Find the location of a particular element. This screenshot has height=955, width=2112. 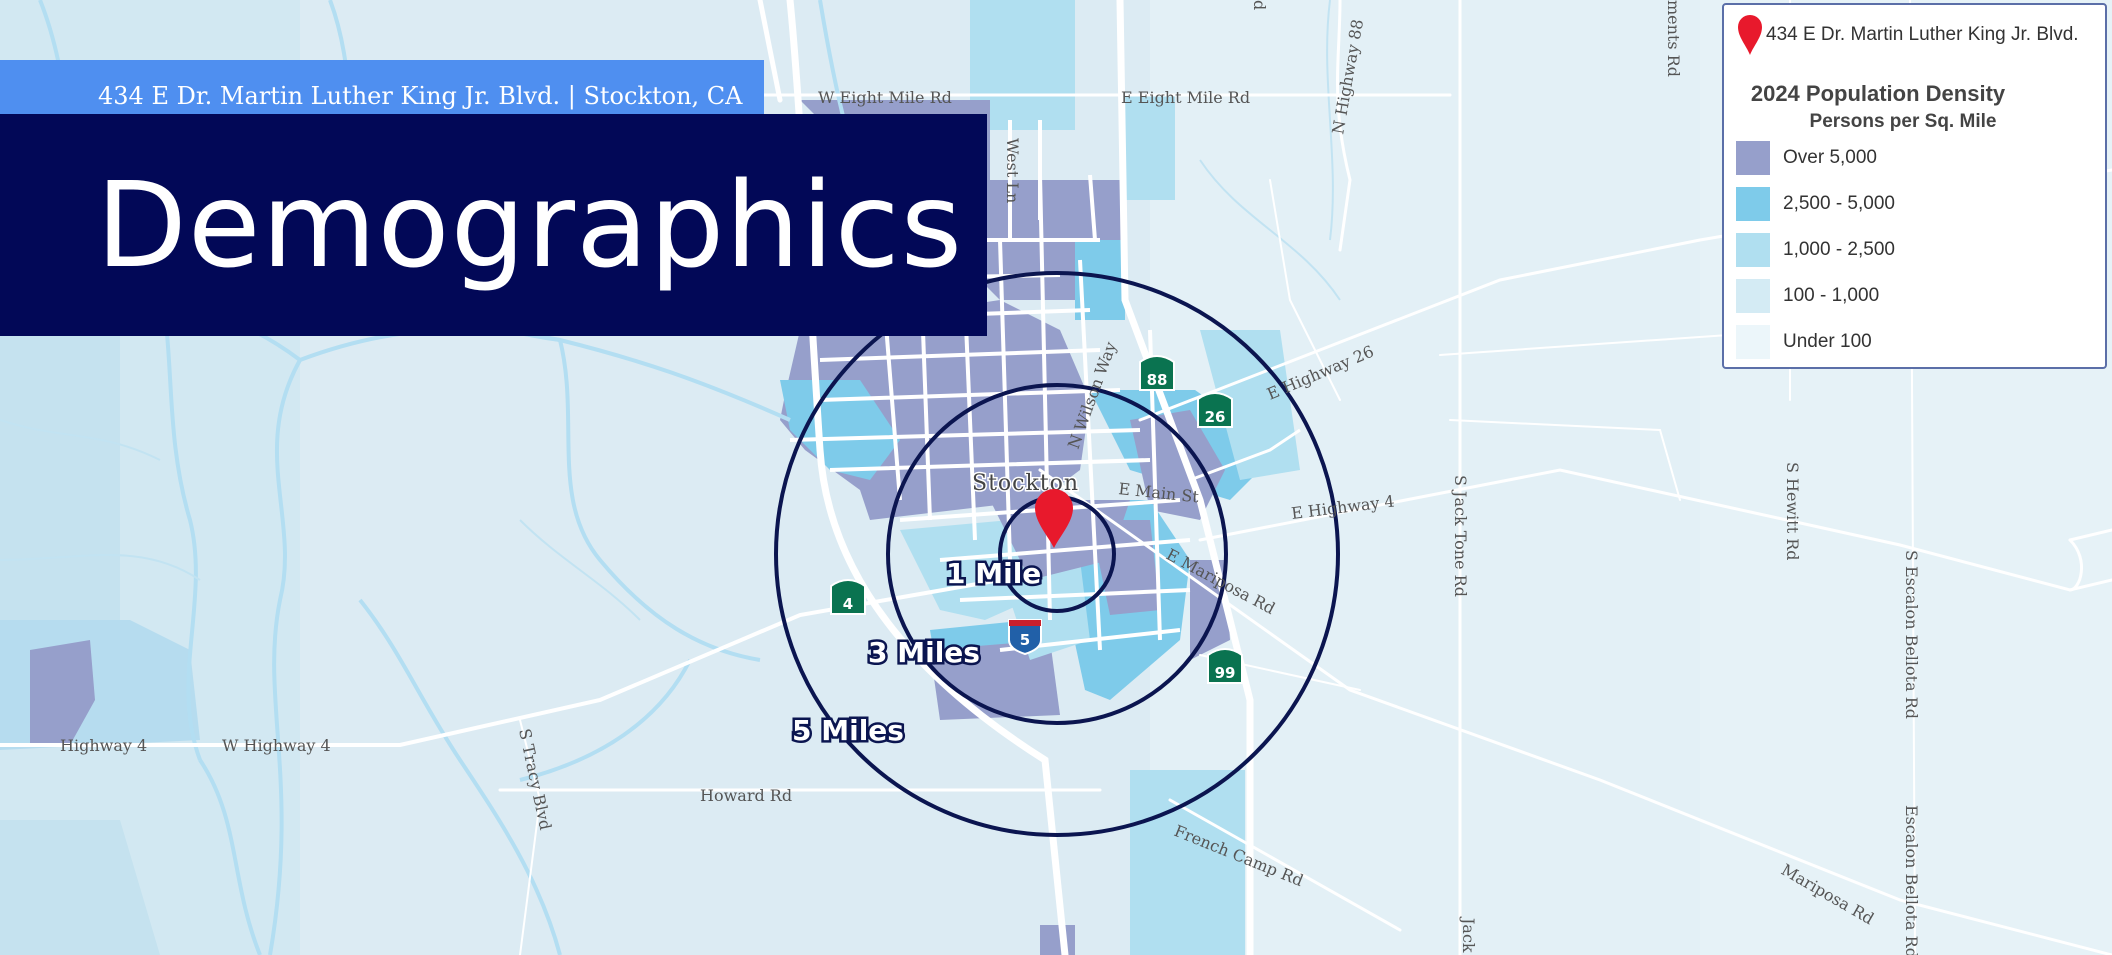

road-label-w-eight-mile: W Eight Mile Rd is located at coordinates (885, 97).